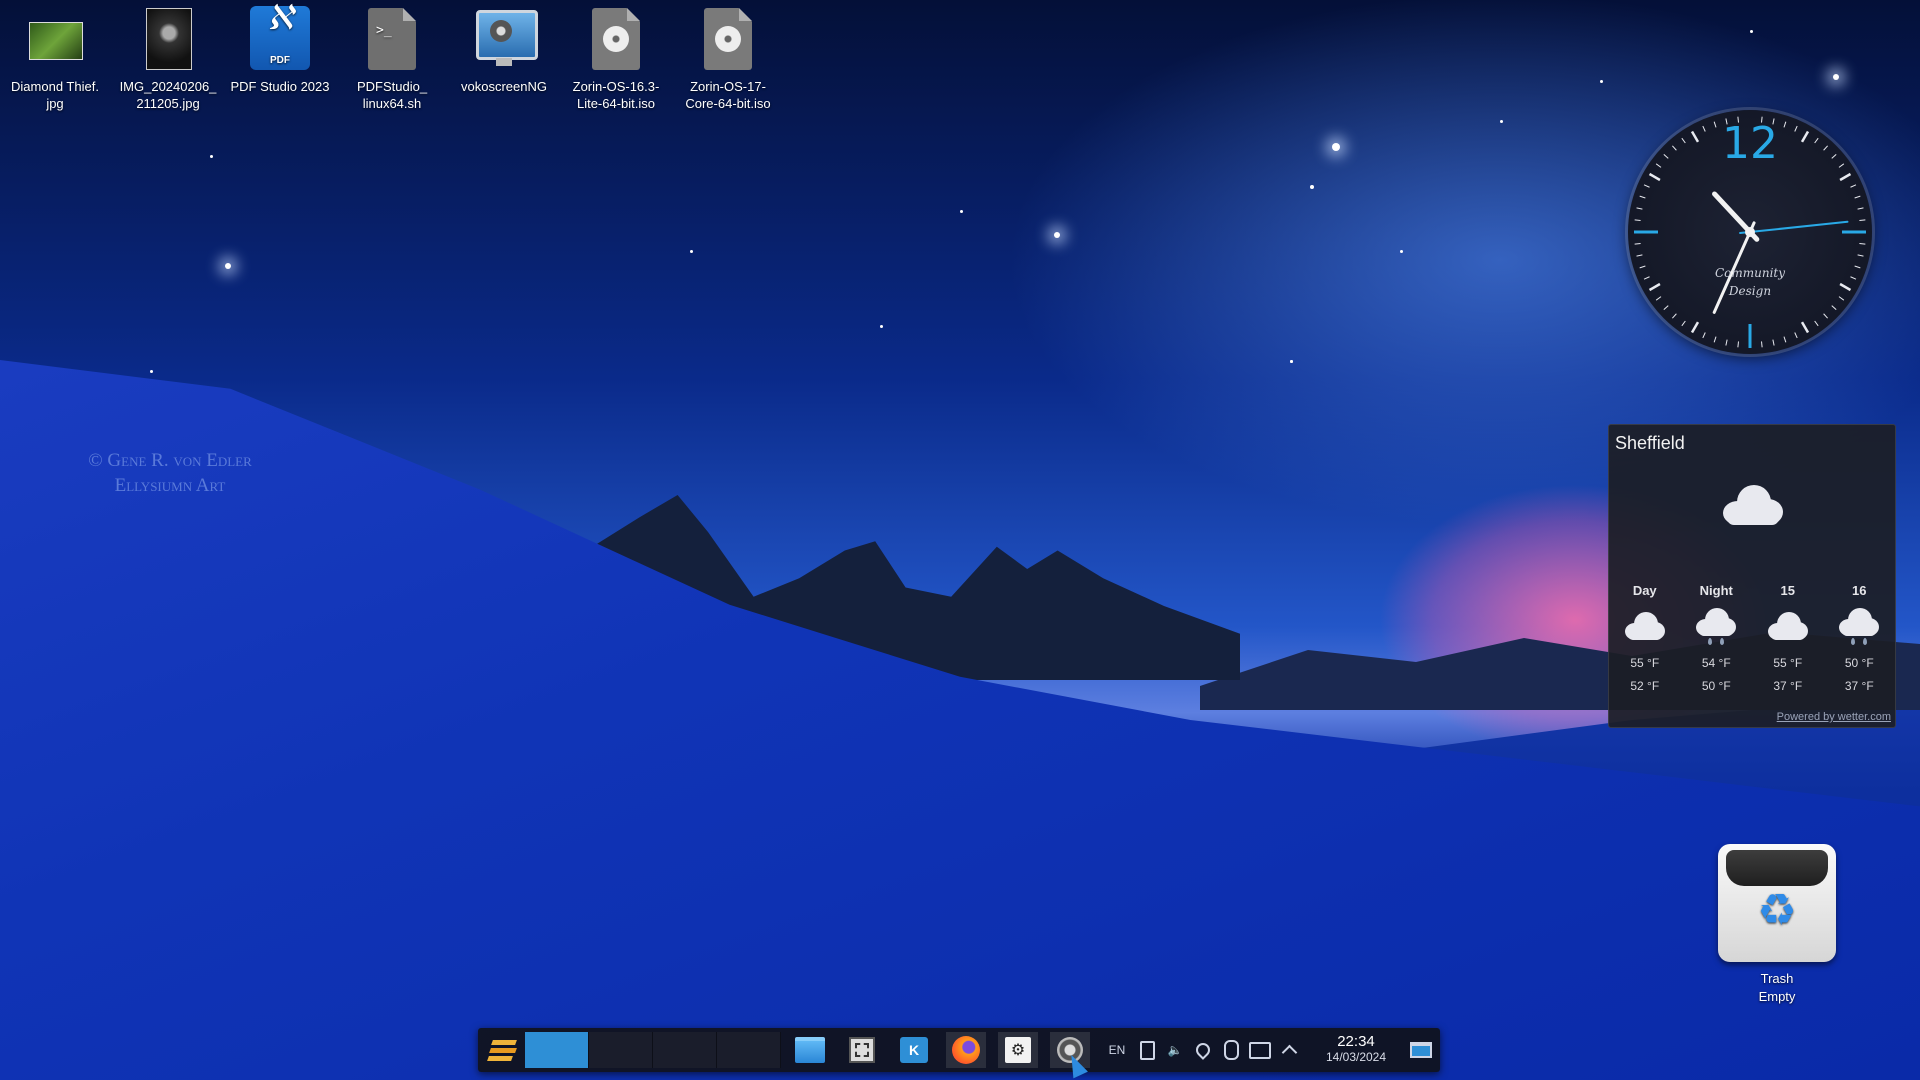 The height and width of the screenshot is (1080, 1920). I want to click on clipboard-tray-button, so click(1147, 1050).